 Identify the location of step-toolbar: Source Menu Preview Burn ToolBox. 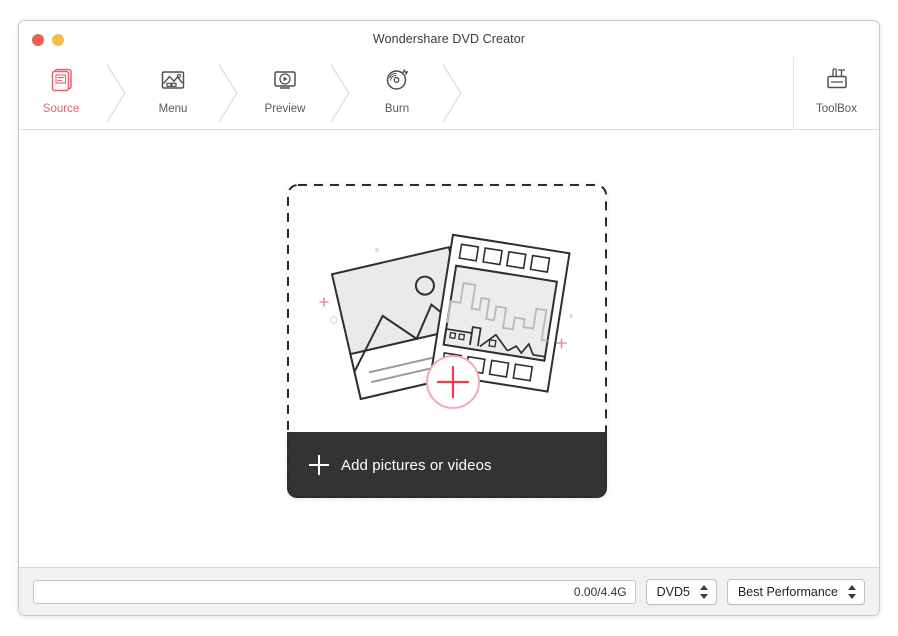
(449, 93).